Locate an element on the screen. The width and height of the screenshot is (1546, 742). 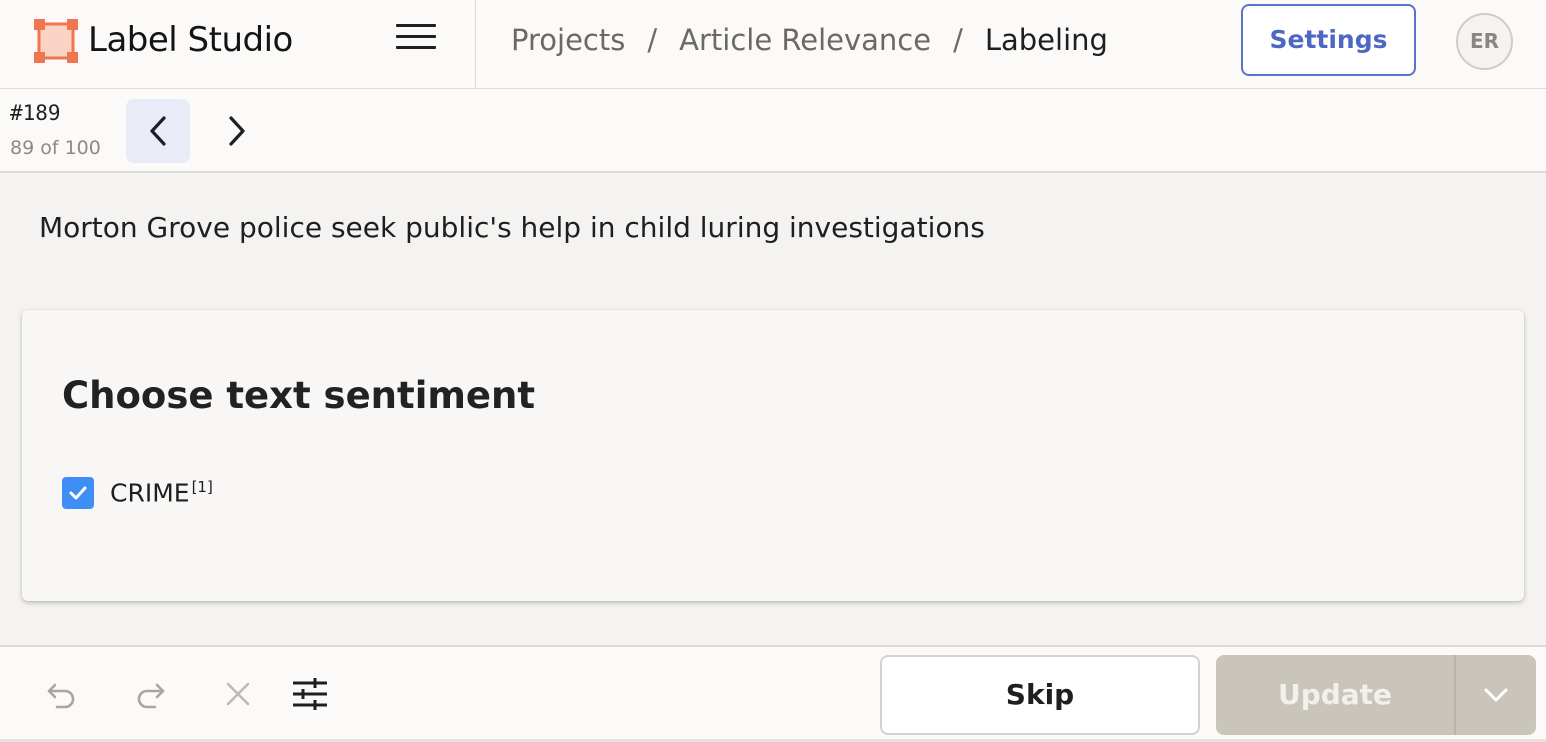
undo-icon is located at coordinates (61, 696).